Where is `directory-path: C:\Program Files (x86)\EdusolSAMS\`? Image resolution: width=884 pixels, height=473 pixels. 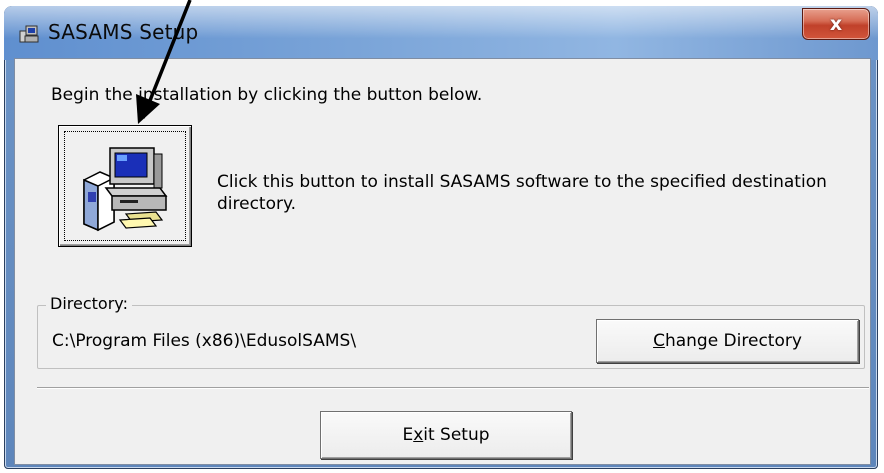
directory-path: C:\Program Files (x86)\EdusolSAMS\ is located at coordinates (204, 341).